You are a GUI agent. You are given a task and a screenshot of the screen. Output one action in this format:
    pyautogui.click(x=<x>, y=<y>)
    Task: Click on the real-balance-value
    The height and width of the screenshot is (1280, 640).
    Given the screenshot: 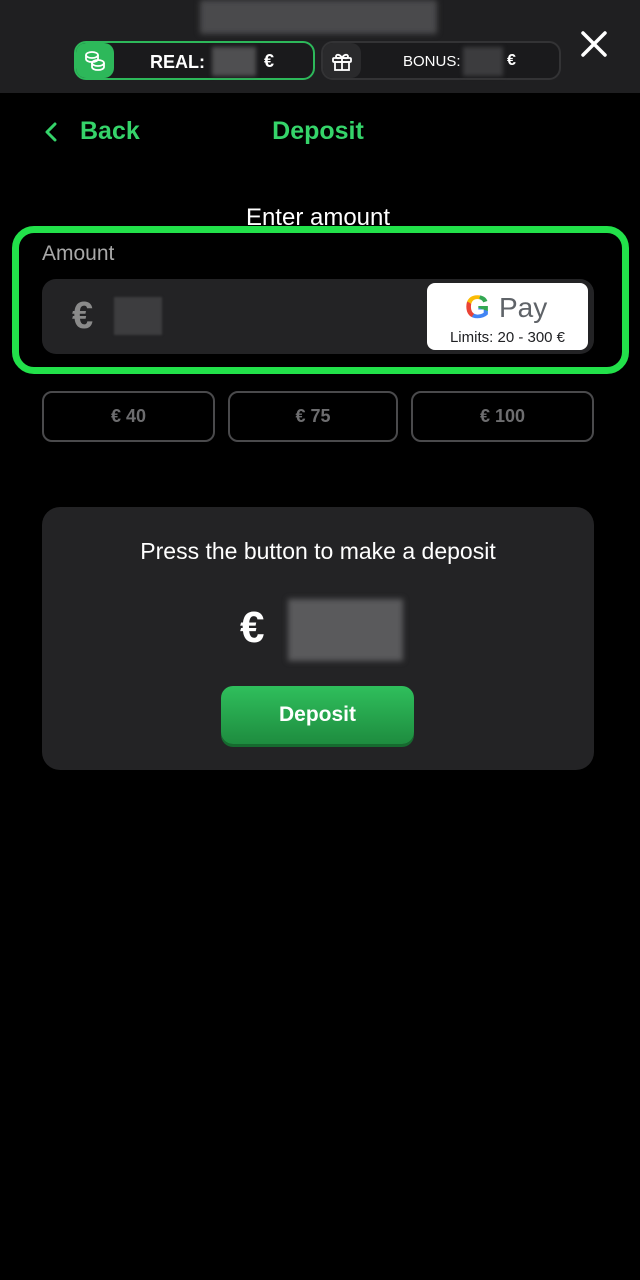 What is the action you would take?
    pyautogui.click(x=234, y=61)
    